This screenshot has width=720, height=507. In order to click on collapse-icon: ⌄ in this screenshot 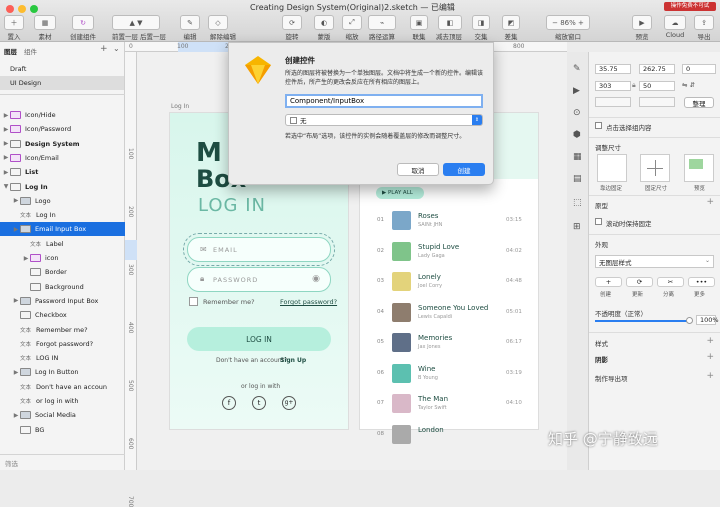, I will do `click(116, 48)`.